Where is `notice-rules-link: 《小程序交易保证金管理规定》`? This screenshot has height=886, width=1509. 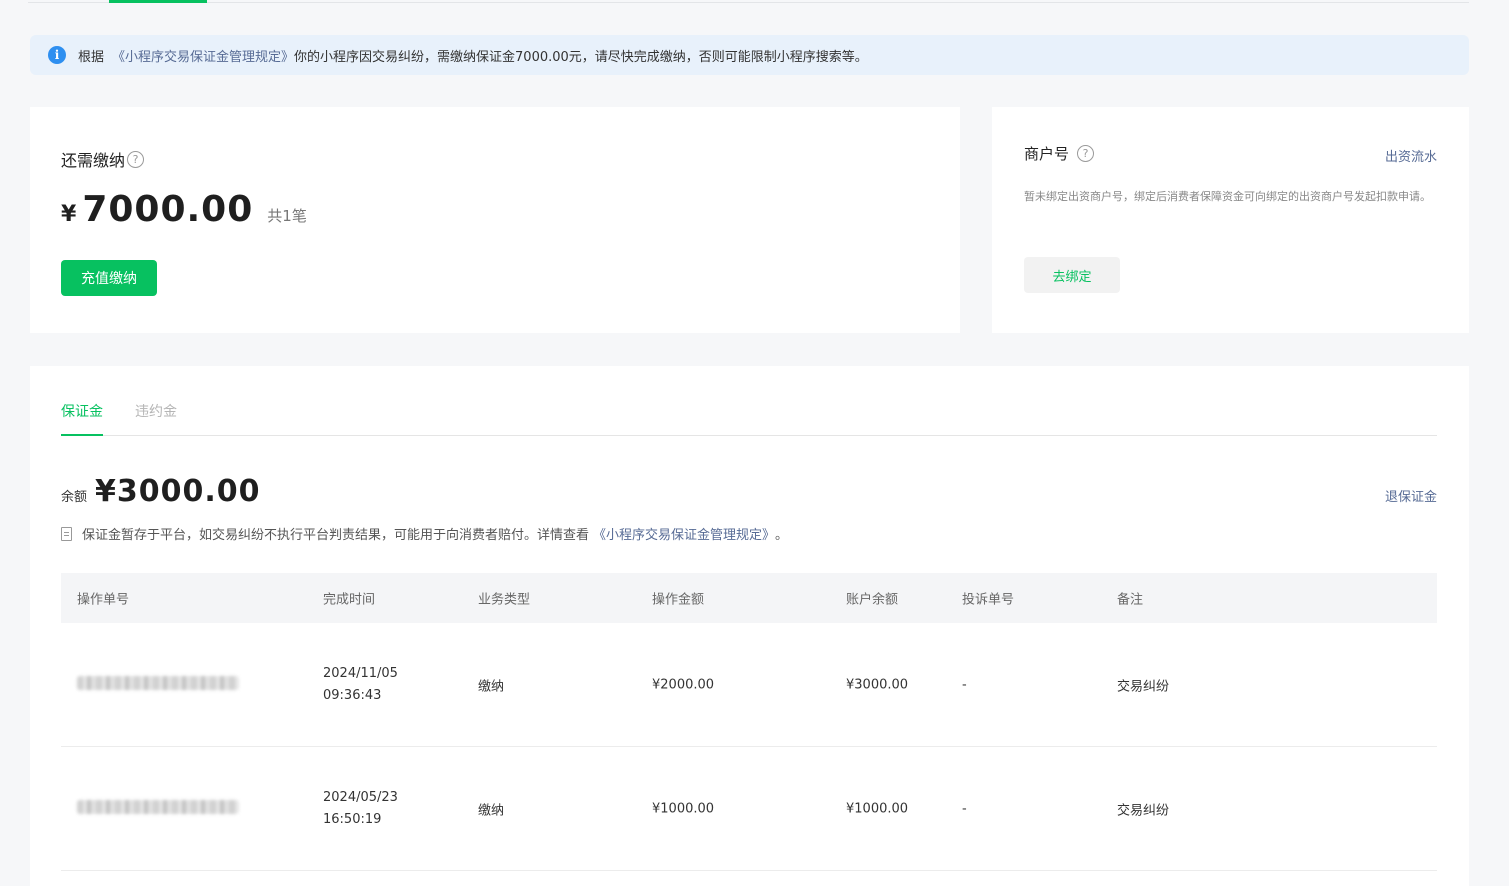 notice-rules-link: 《小程序交易保证金管理规定》 is located at coordinates (203, 55).